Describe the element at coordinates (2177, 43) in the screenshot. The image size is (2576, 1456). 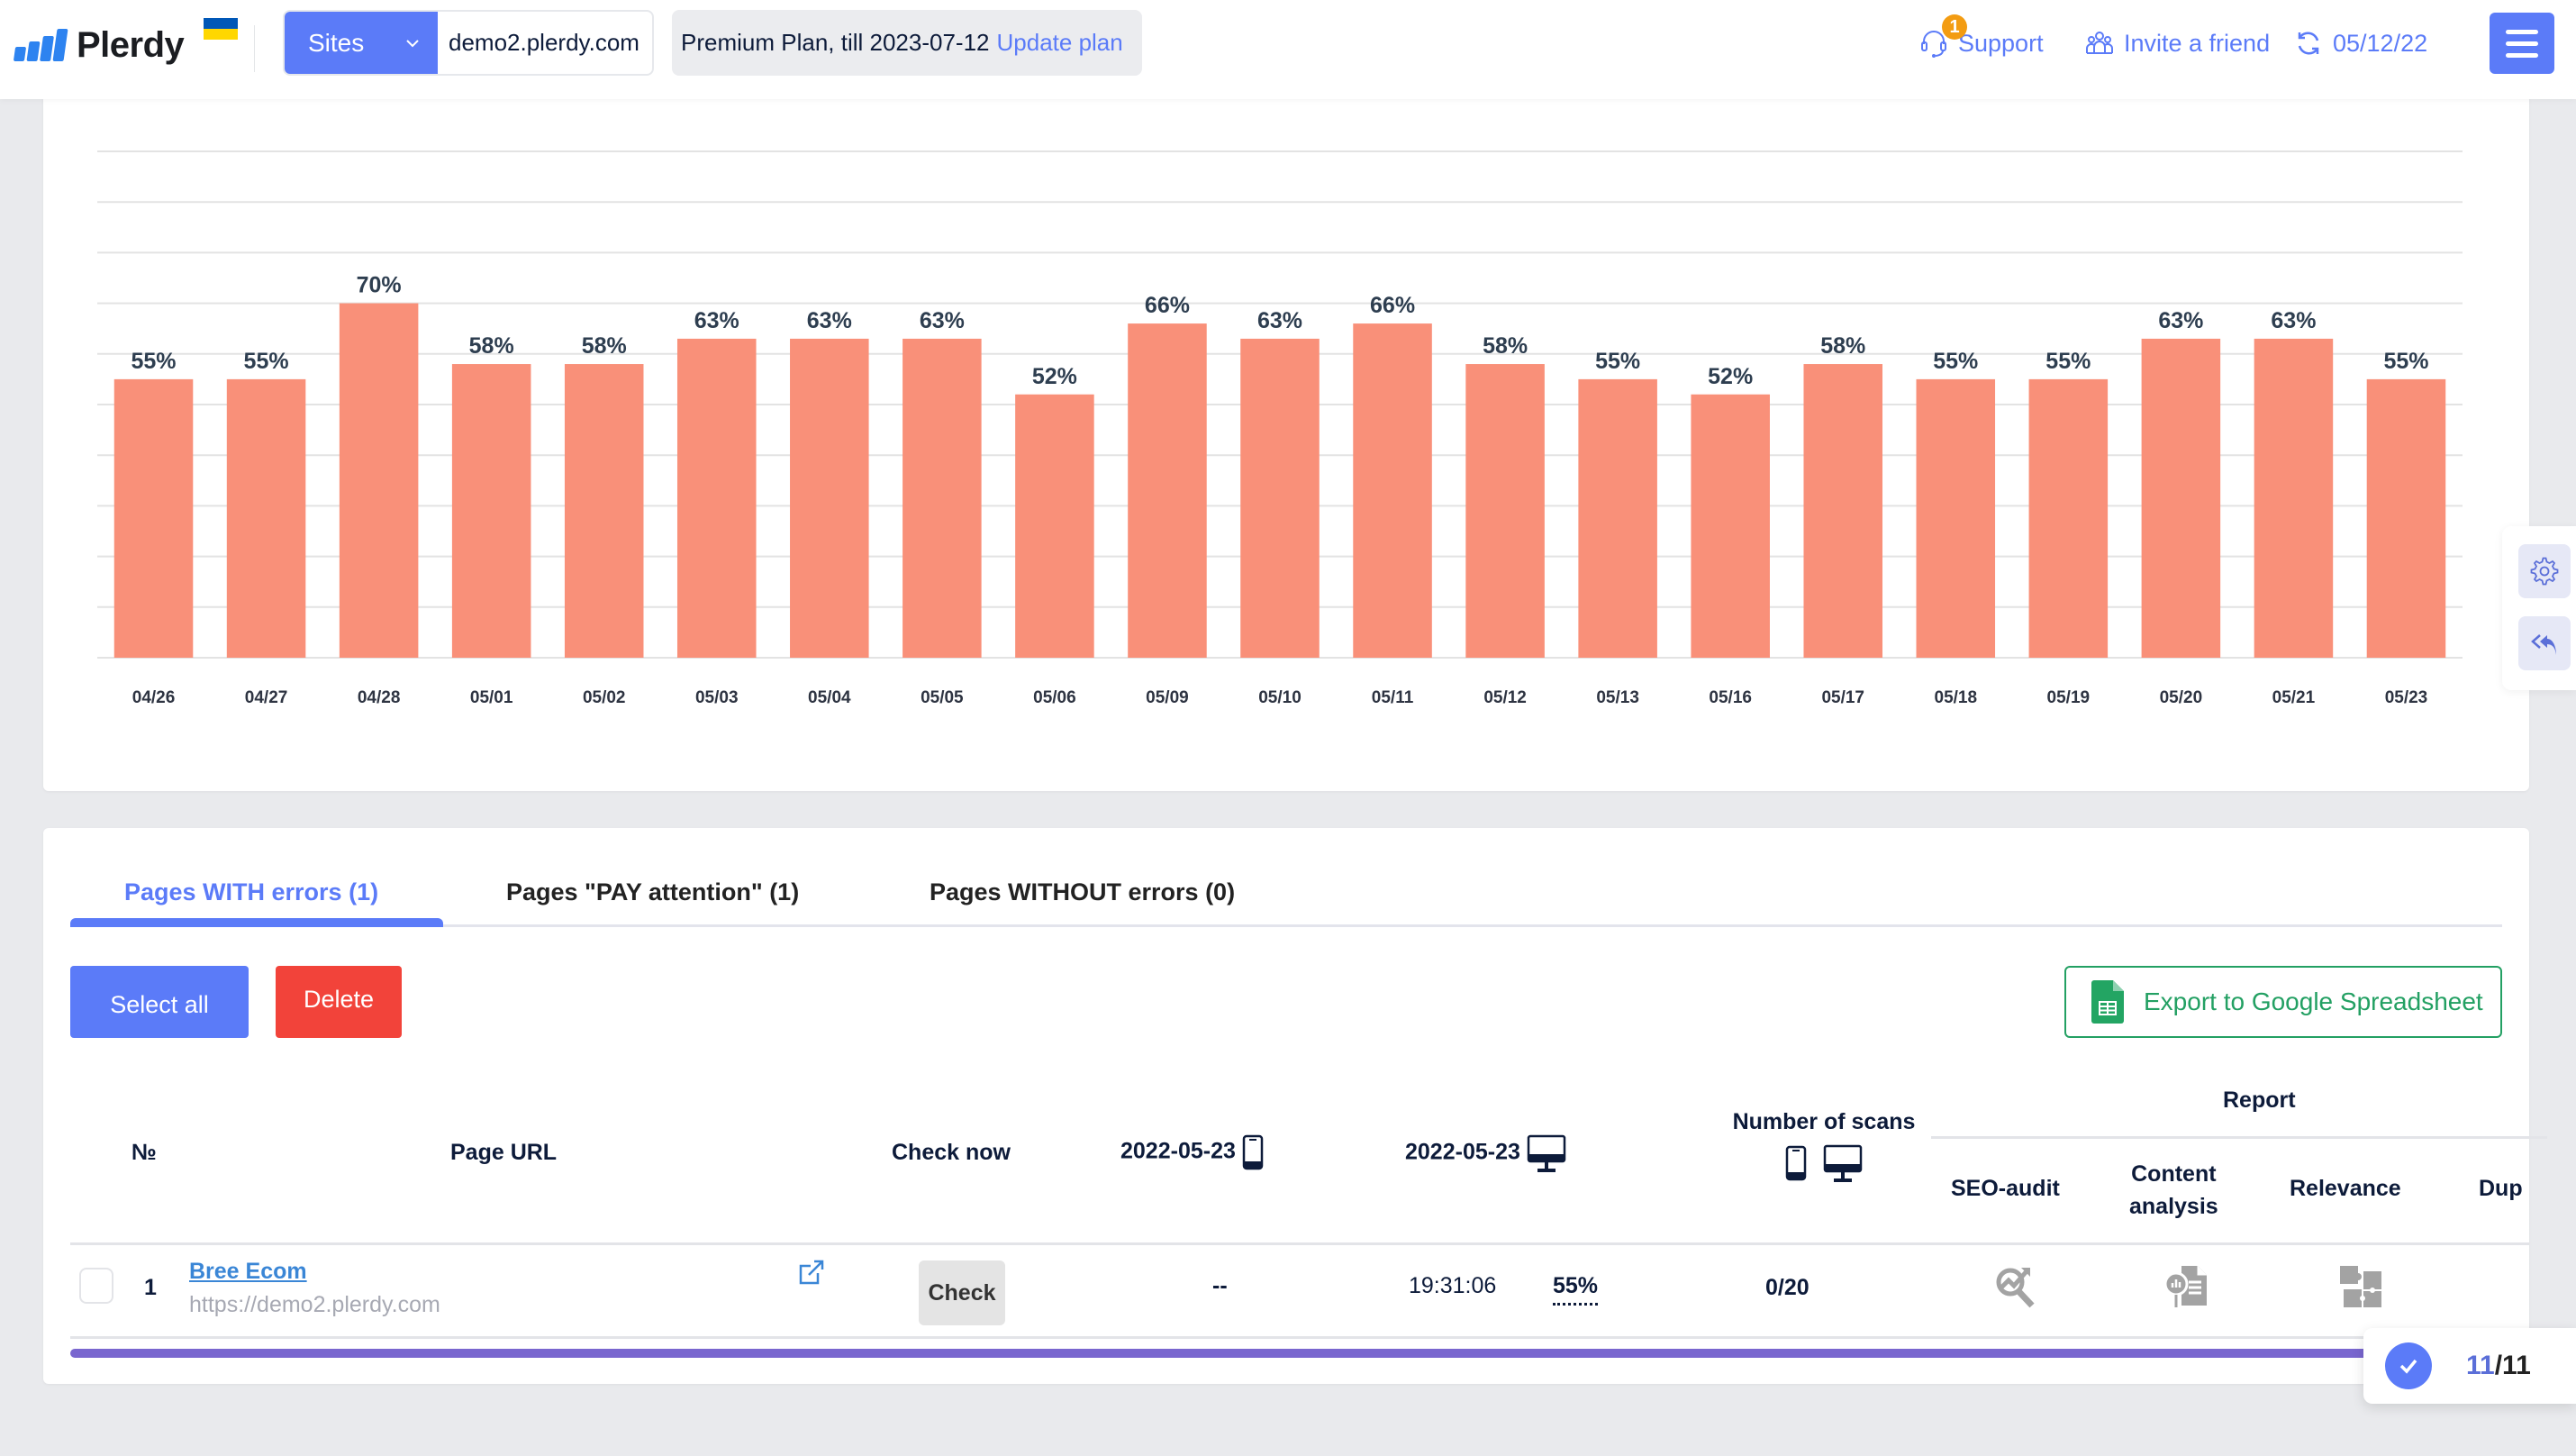
I see `invite-friend-link: Invite a friend` at that location.